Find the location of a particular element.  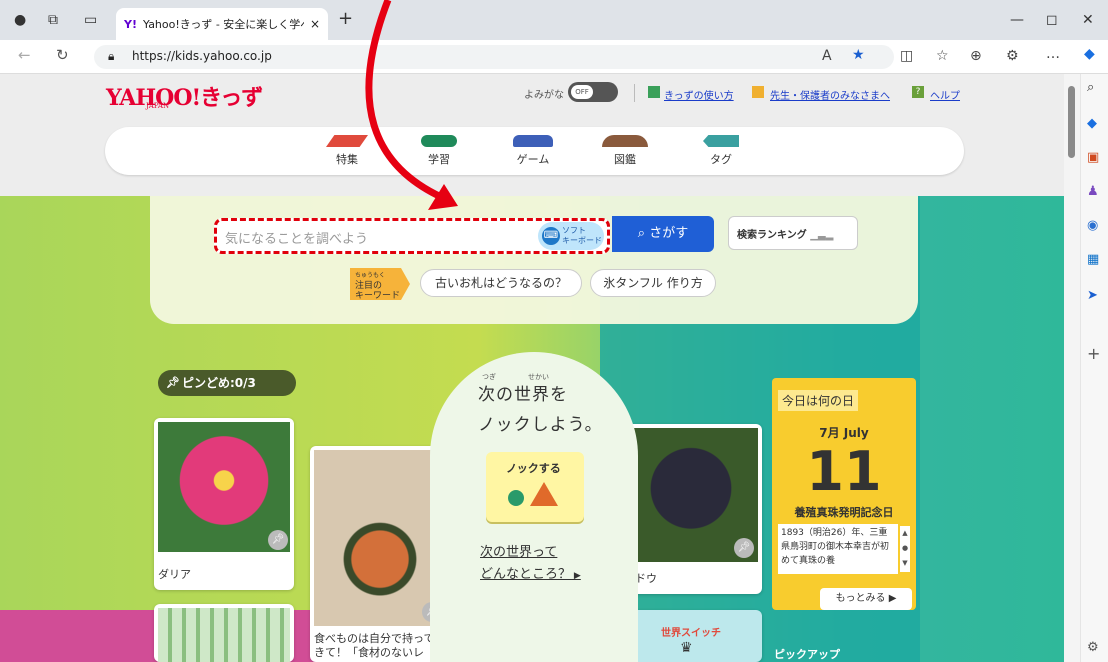

knock-button-label: ノックする is located at coordinates (533, 468).